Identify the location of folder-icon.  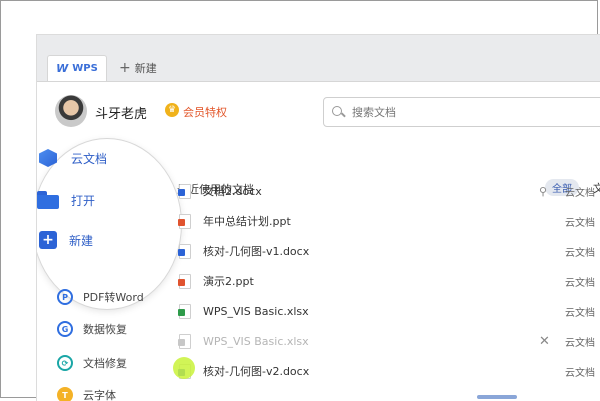
(48, 200).